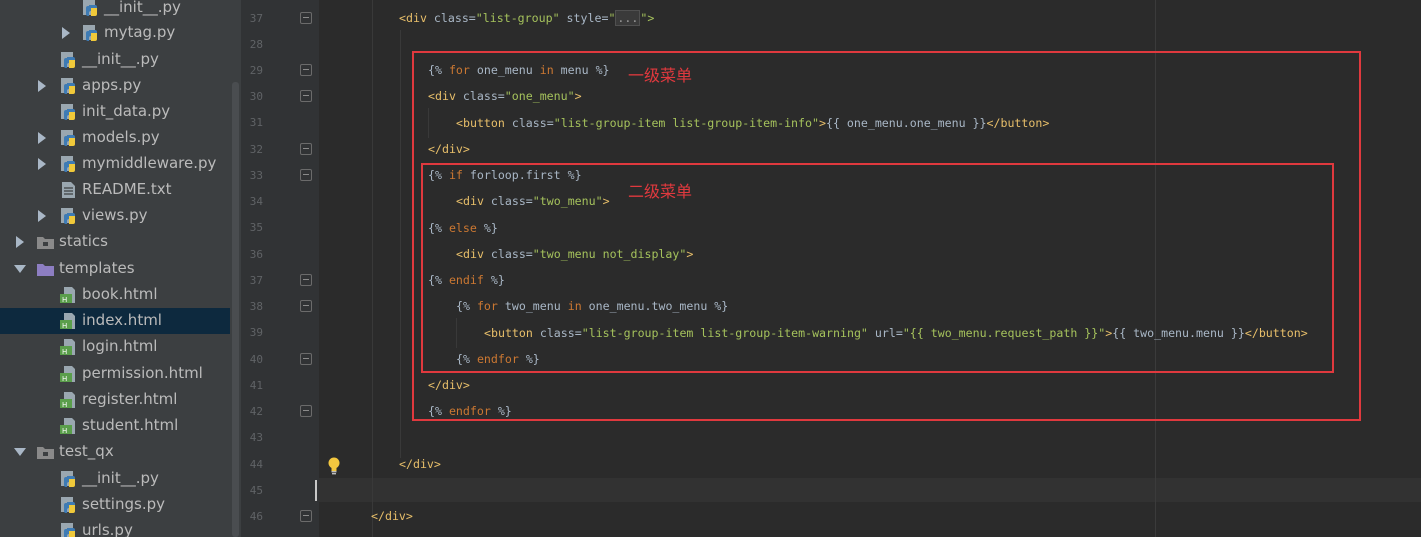  What do you see at coordinates (256, 385) in the screenshot?
I see `line-number: 41` at bounding box center [256, 385].